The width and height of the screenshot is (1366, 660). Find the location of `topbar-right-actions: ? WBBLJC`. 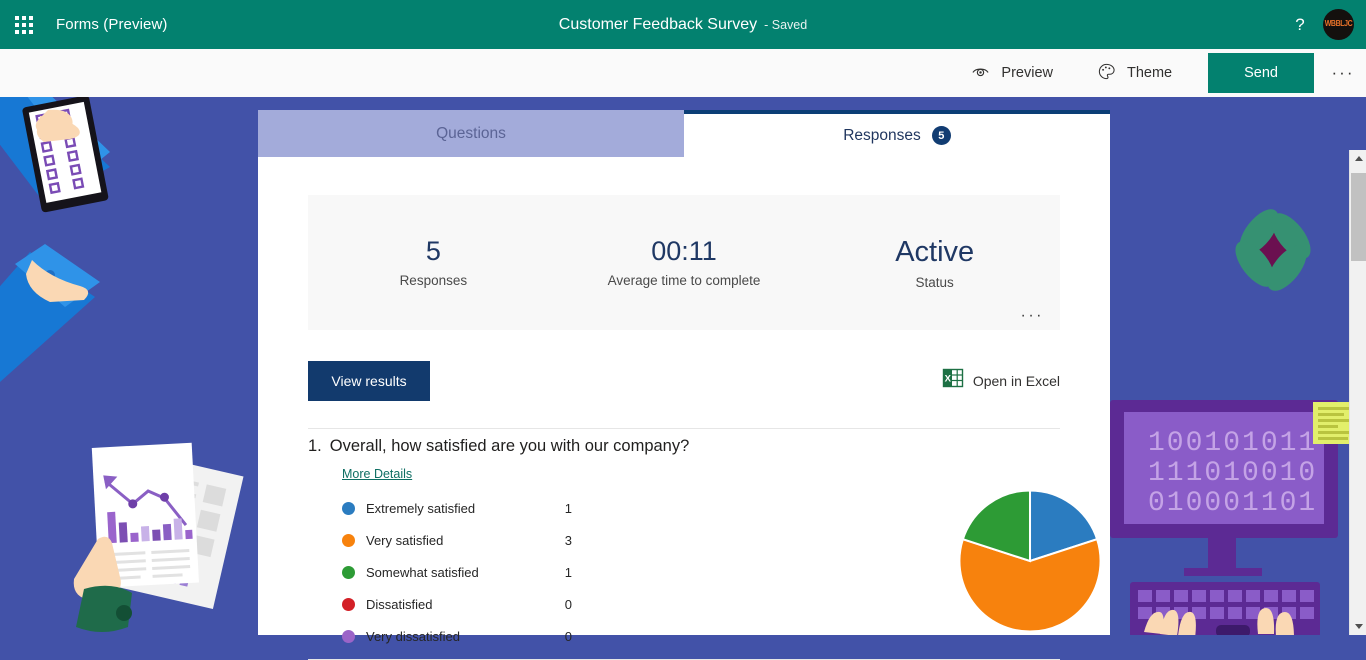

topbar-right-actions: ? WBBLJC is located at coordinates (1324, 24).